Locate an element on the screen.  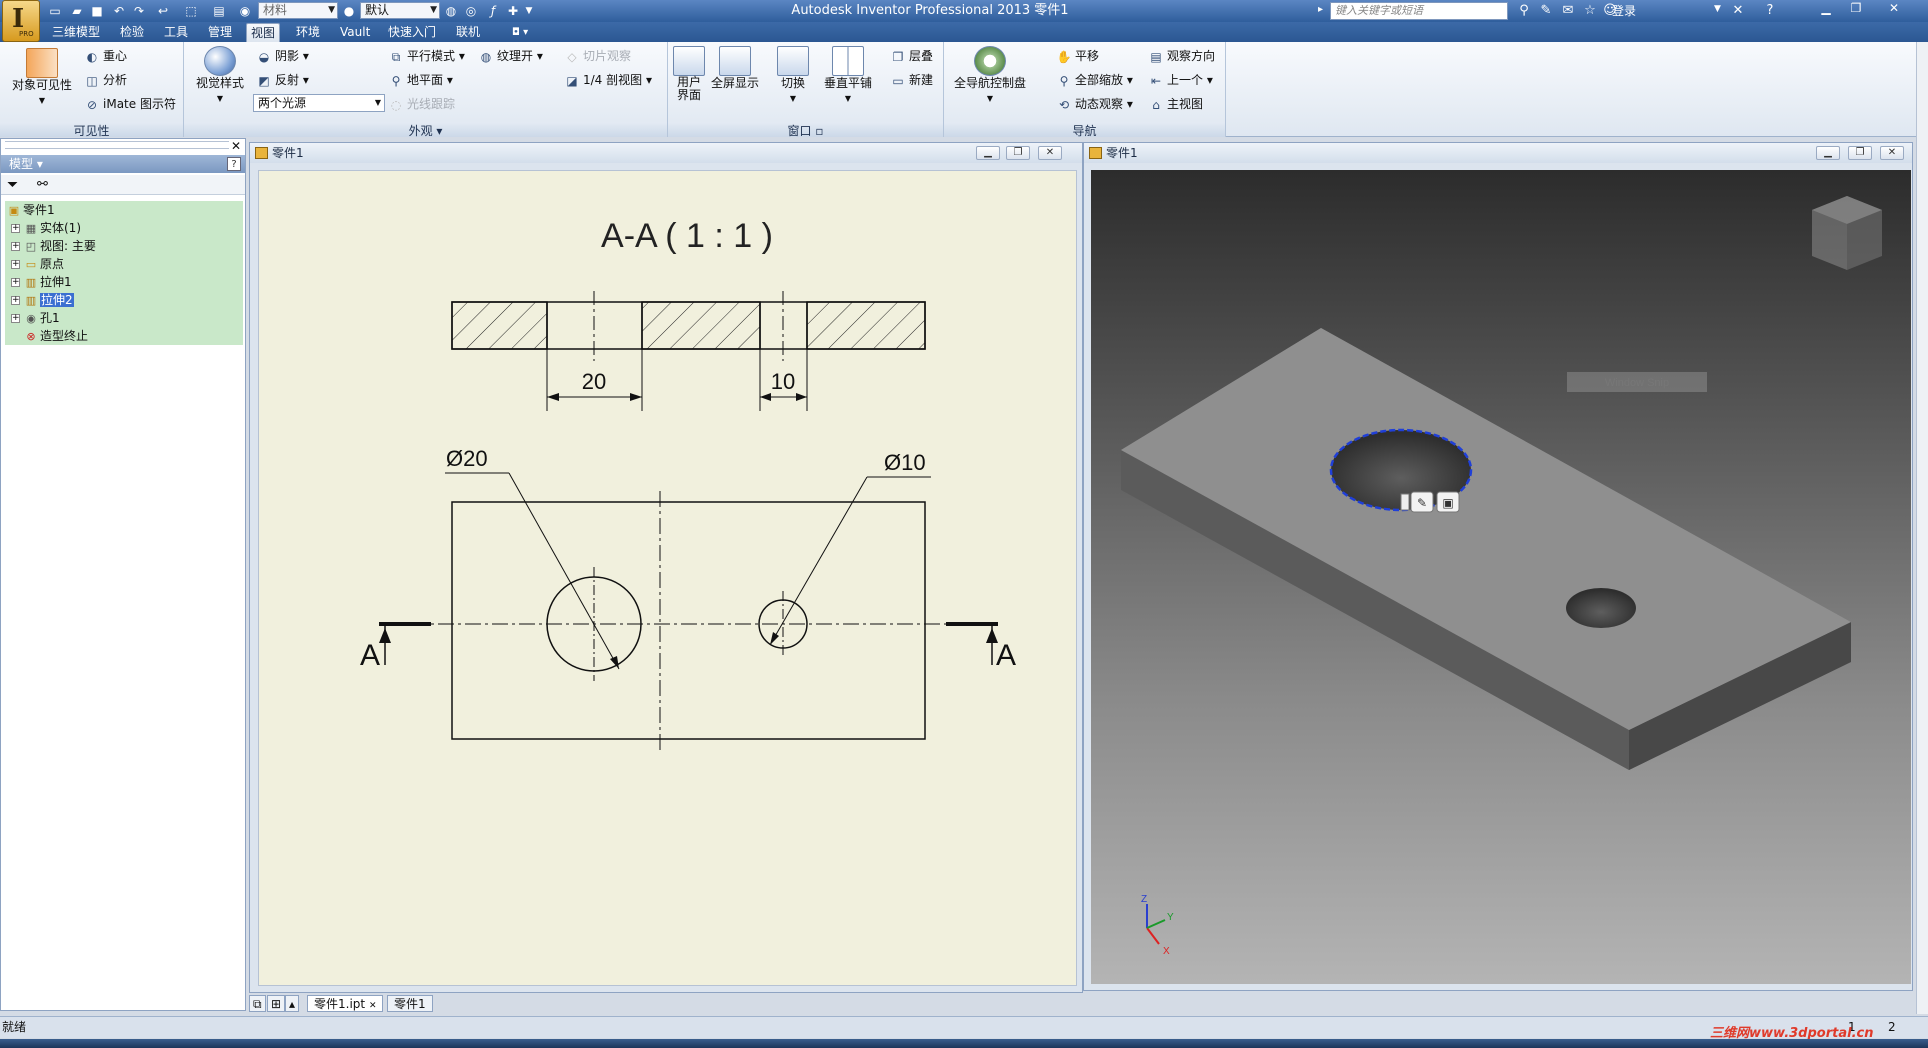
diameter-text-large: Ø20 is located at coordinates (467, 458).